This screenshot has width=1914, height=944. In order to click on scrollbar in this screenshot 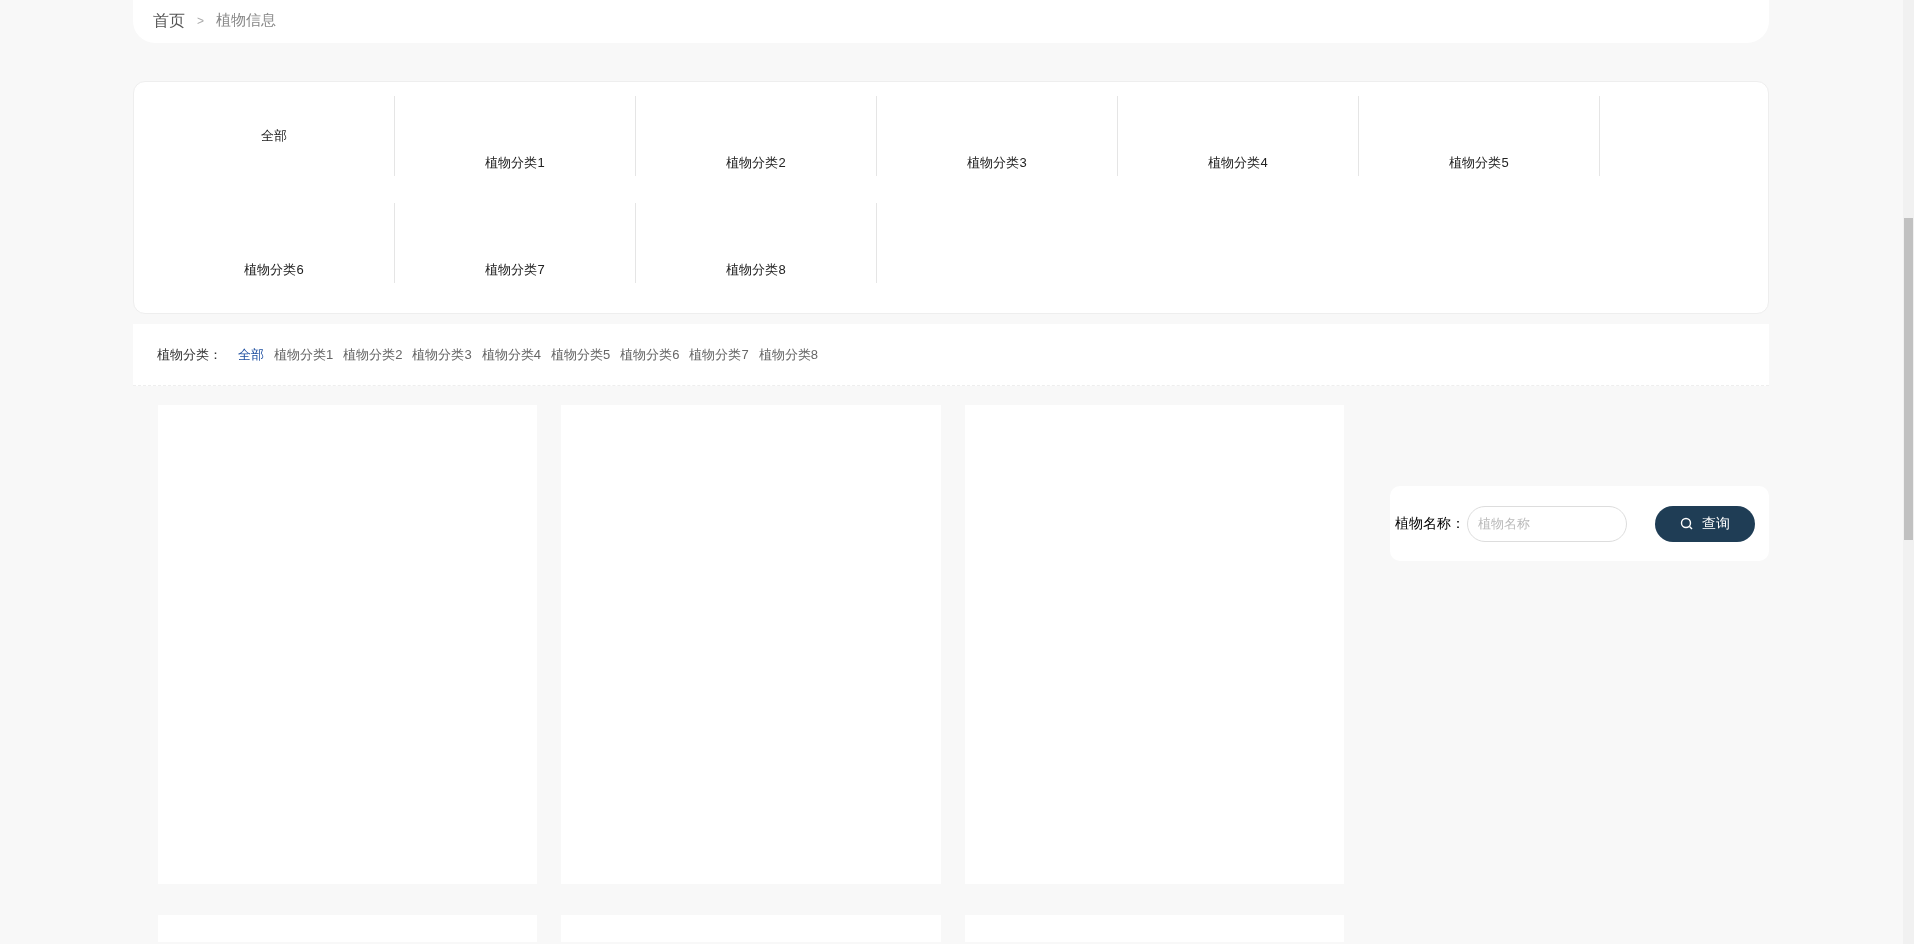, I will do `click(1908, 472)`.